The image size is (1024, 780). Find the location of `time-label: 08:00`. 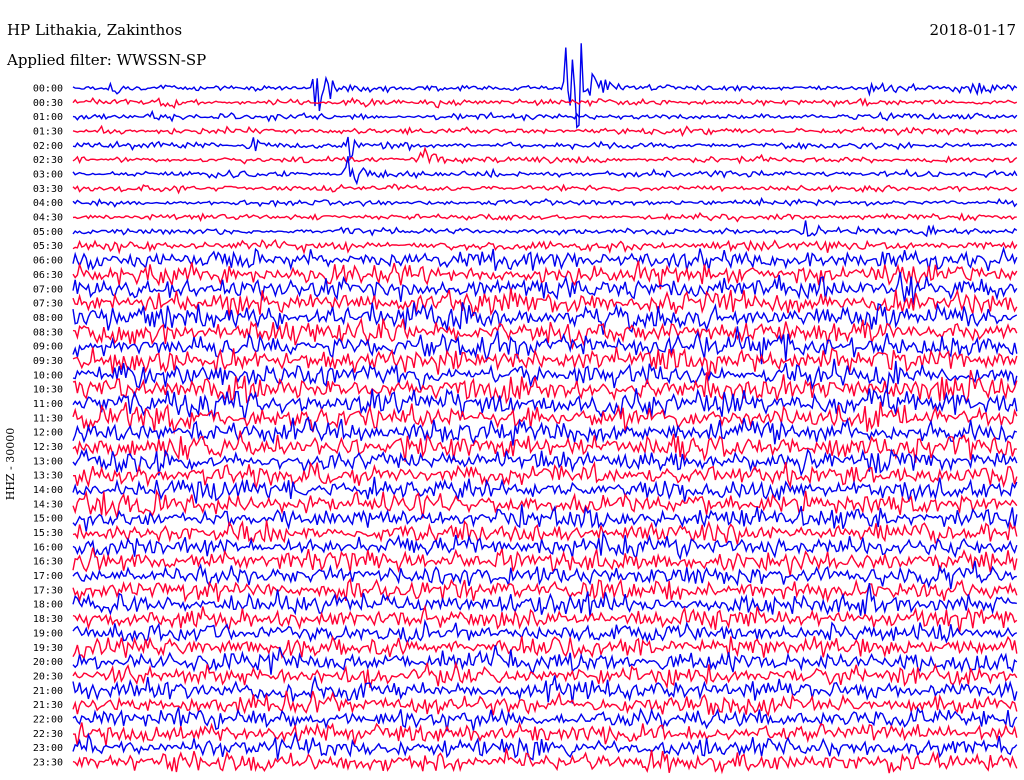

time-label: 08:00 is located at coordinates (48, 318).